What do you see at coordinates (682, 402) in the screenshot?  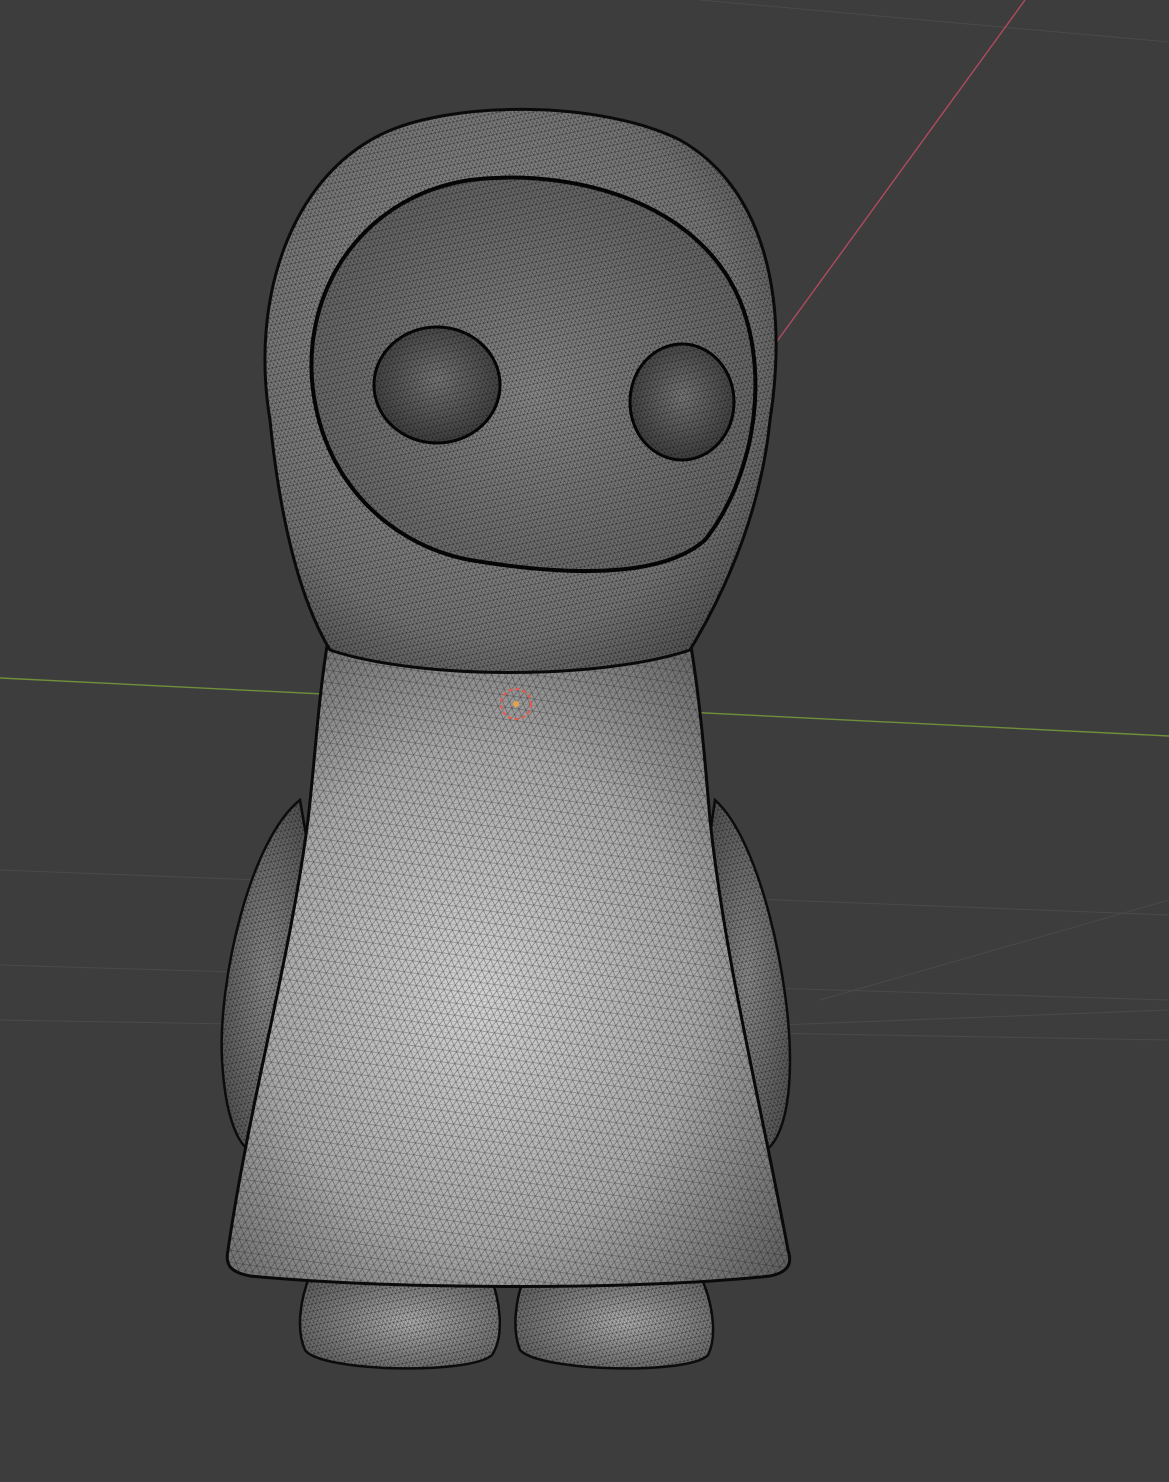 I see `right-eye` at bounding box center [682, 402].